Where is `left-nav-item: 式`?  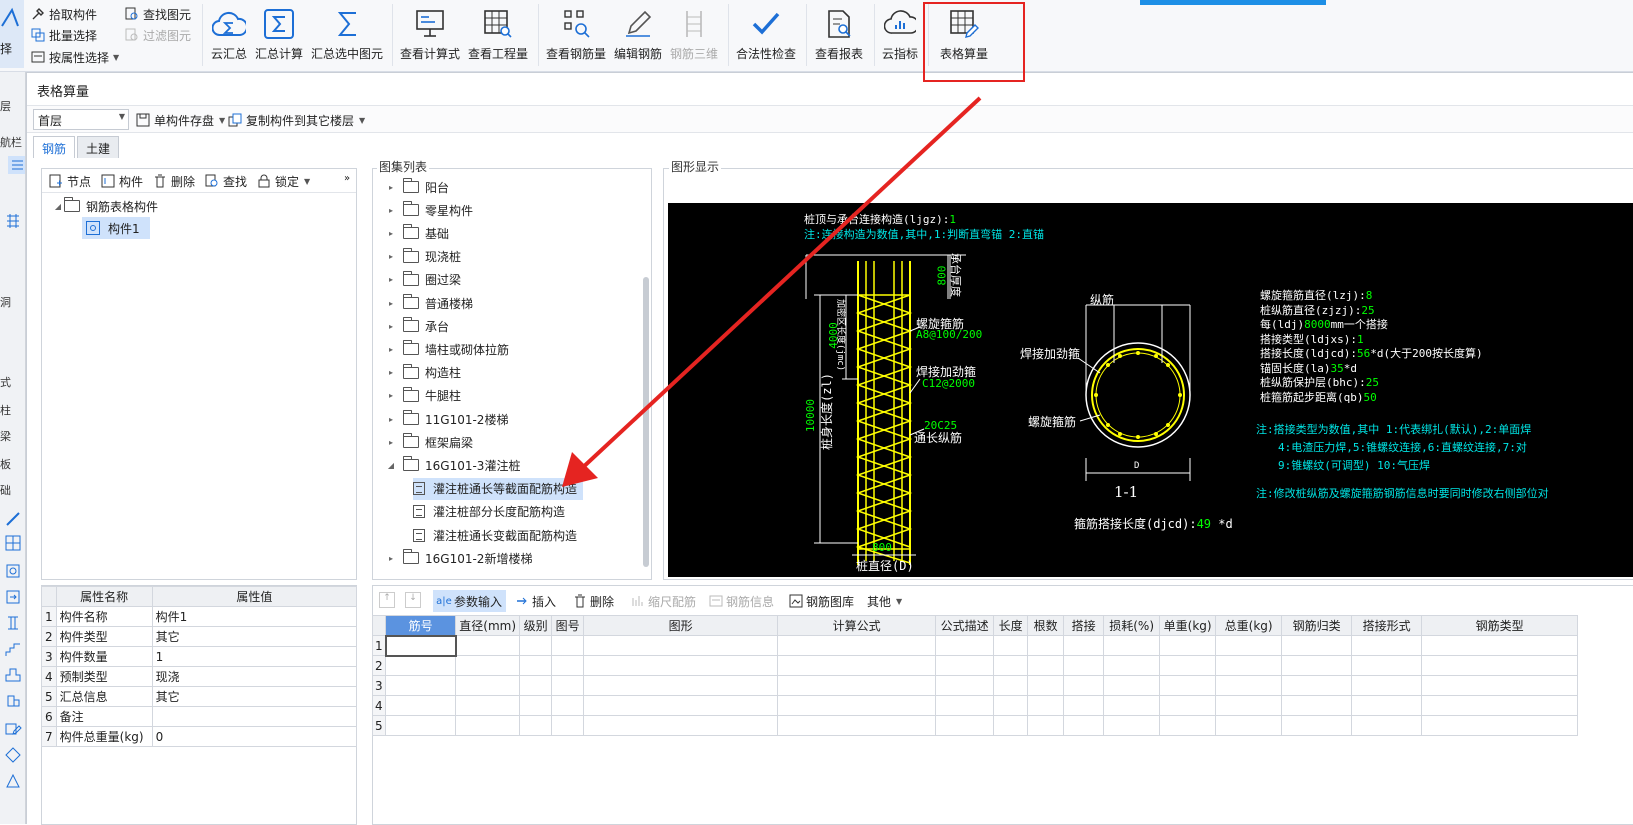 left-nav-item: 式 is located at coordinates (12, 384).